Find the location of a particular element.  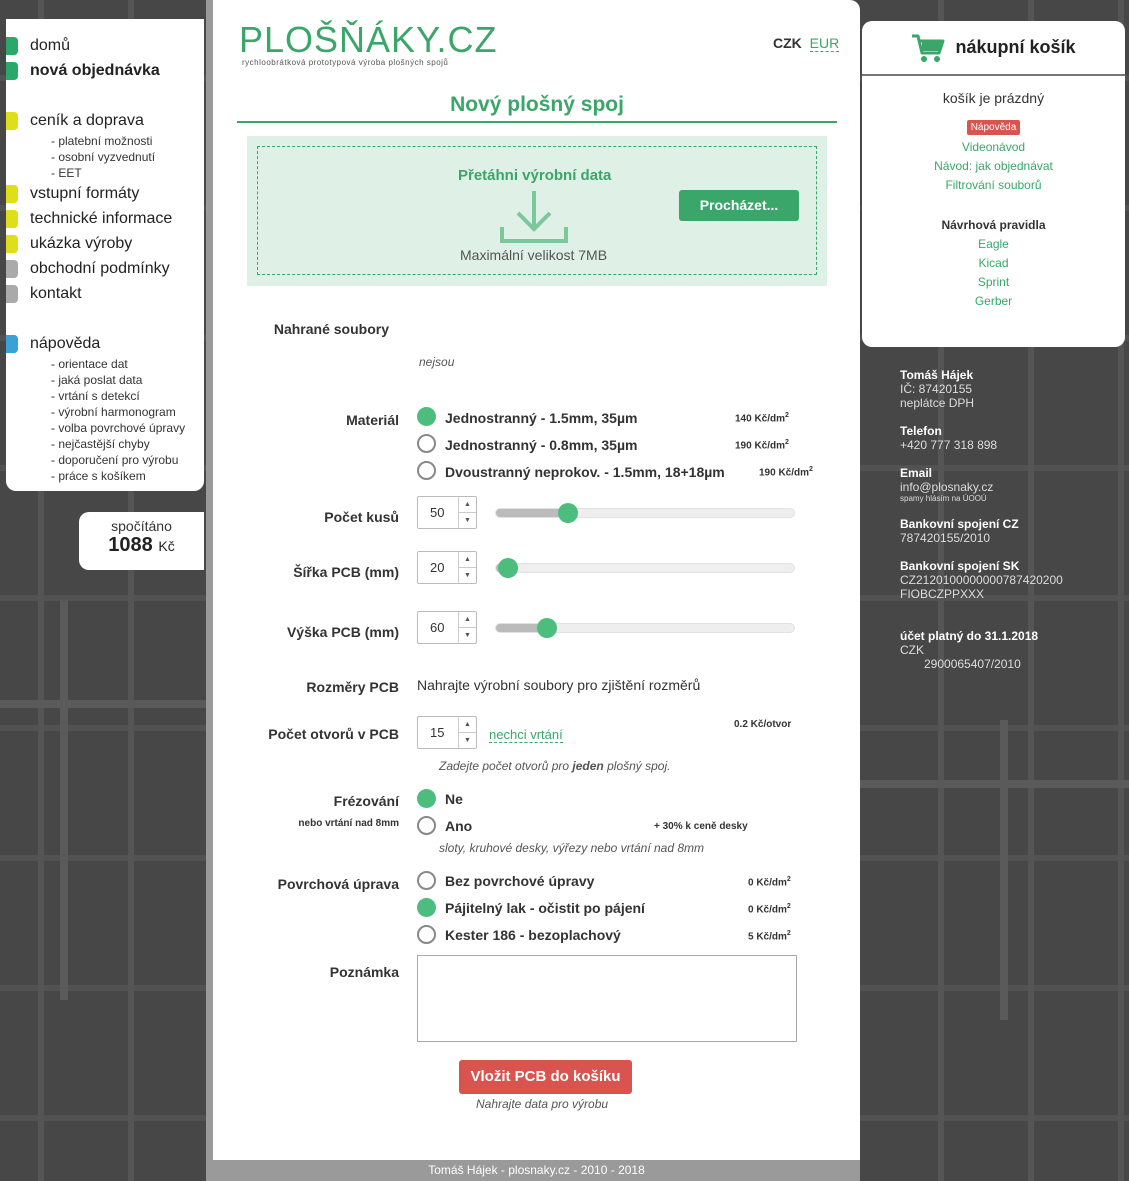

nav-item-help: nápověda is located at coordinates (105, 343).